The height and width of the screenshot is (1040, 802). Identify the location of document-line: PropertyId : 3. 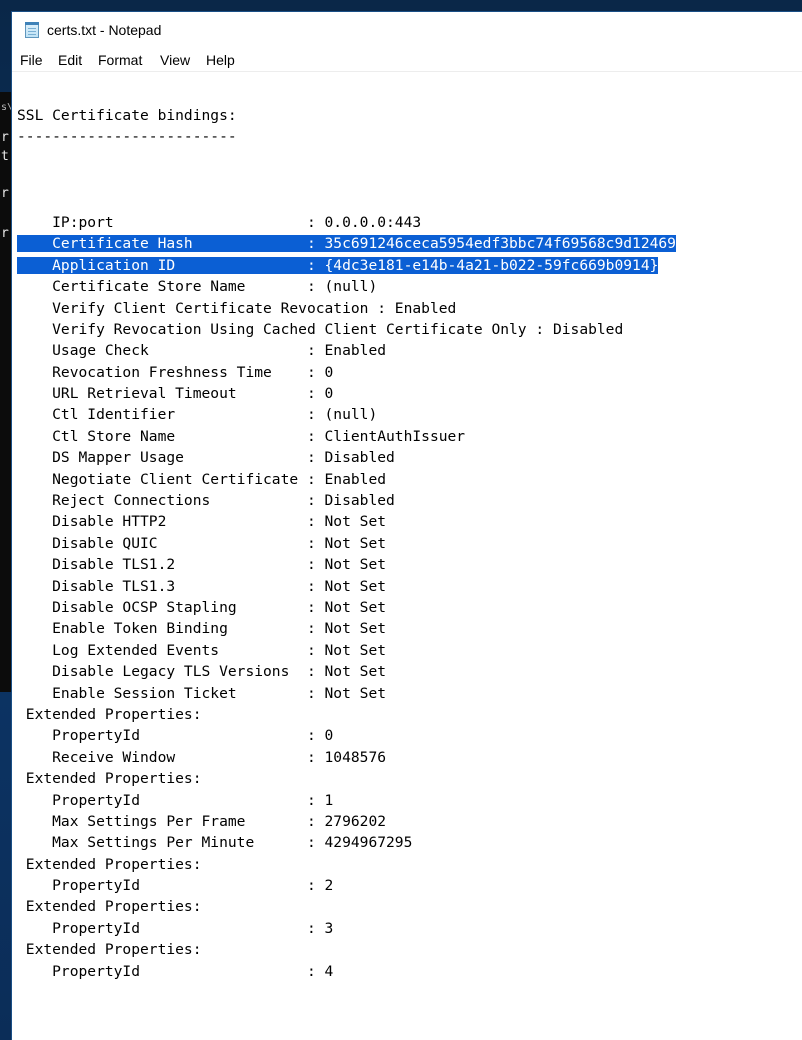
(175, 928).